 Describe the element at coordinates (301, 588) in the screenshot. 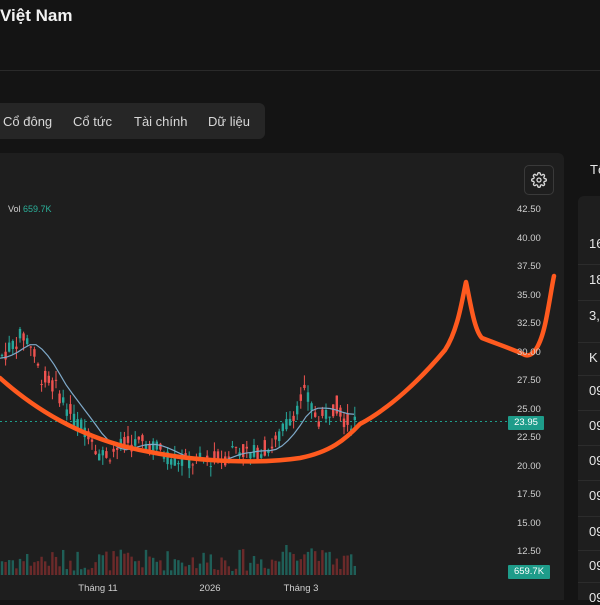

I see `x-tick-label: Tháng 3` at that location.